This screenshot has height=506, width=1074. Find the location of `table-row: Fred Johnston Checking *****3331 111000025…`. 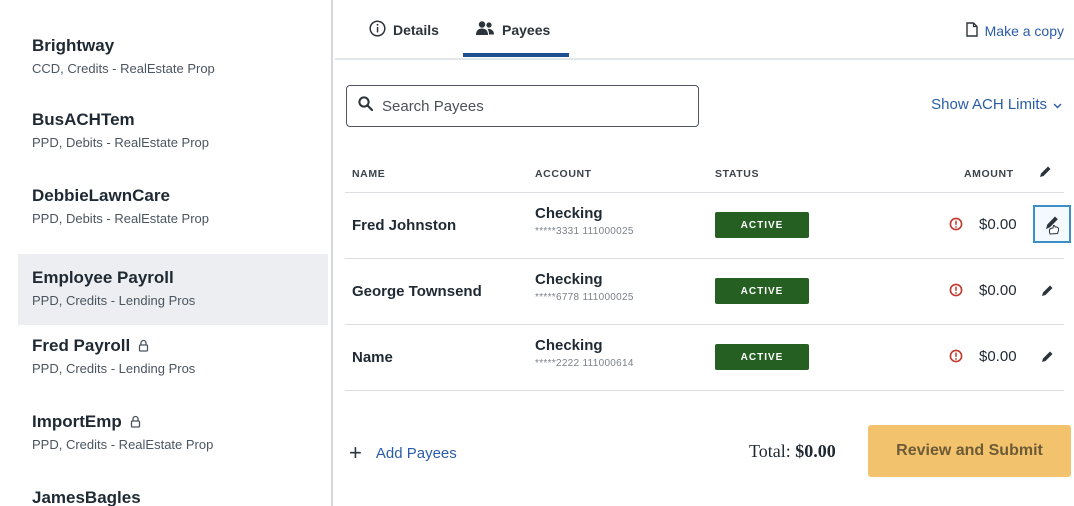

table-row: Fred Johnston Checking *****3331 111000025… is located at coordinates (708, 226).